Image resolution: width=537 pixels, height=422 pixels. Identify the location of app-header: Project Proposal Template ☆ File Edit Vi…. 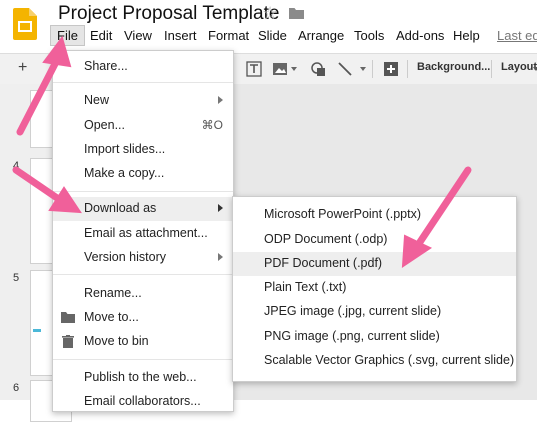
(268, 26).